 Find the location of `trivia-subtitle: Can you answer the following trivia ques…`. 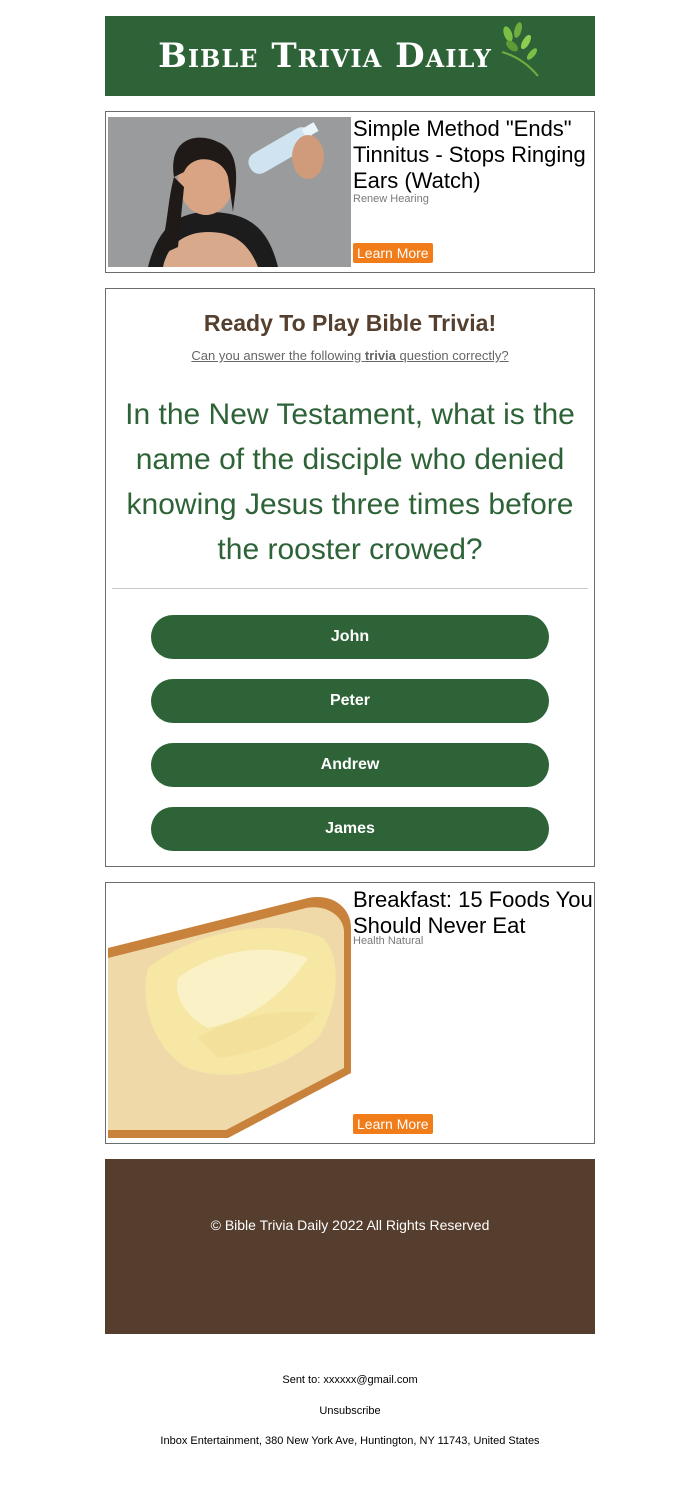

trivia-subtitle: Can you answer the following trivia ques… is located at coordinates (350, 355).